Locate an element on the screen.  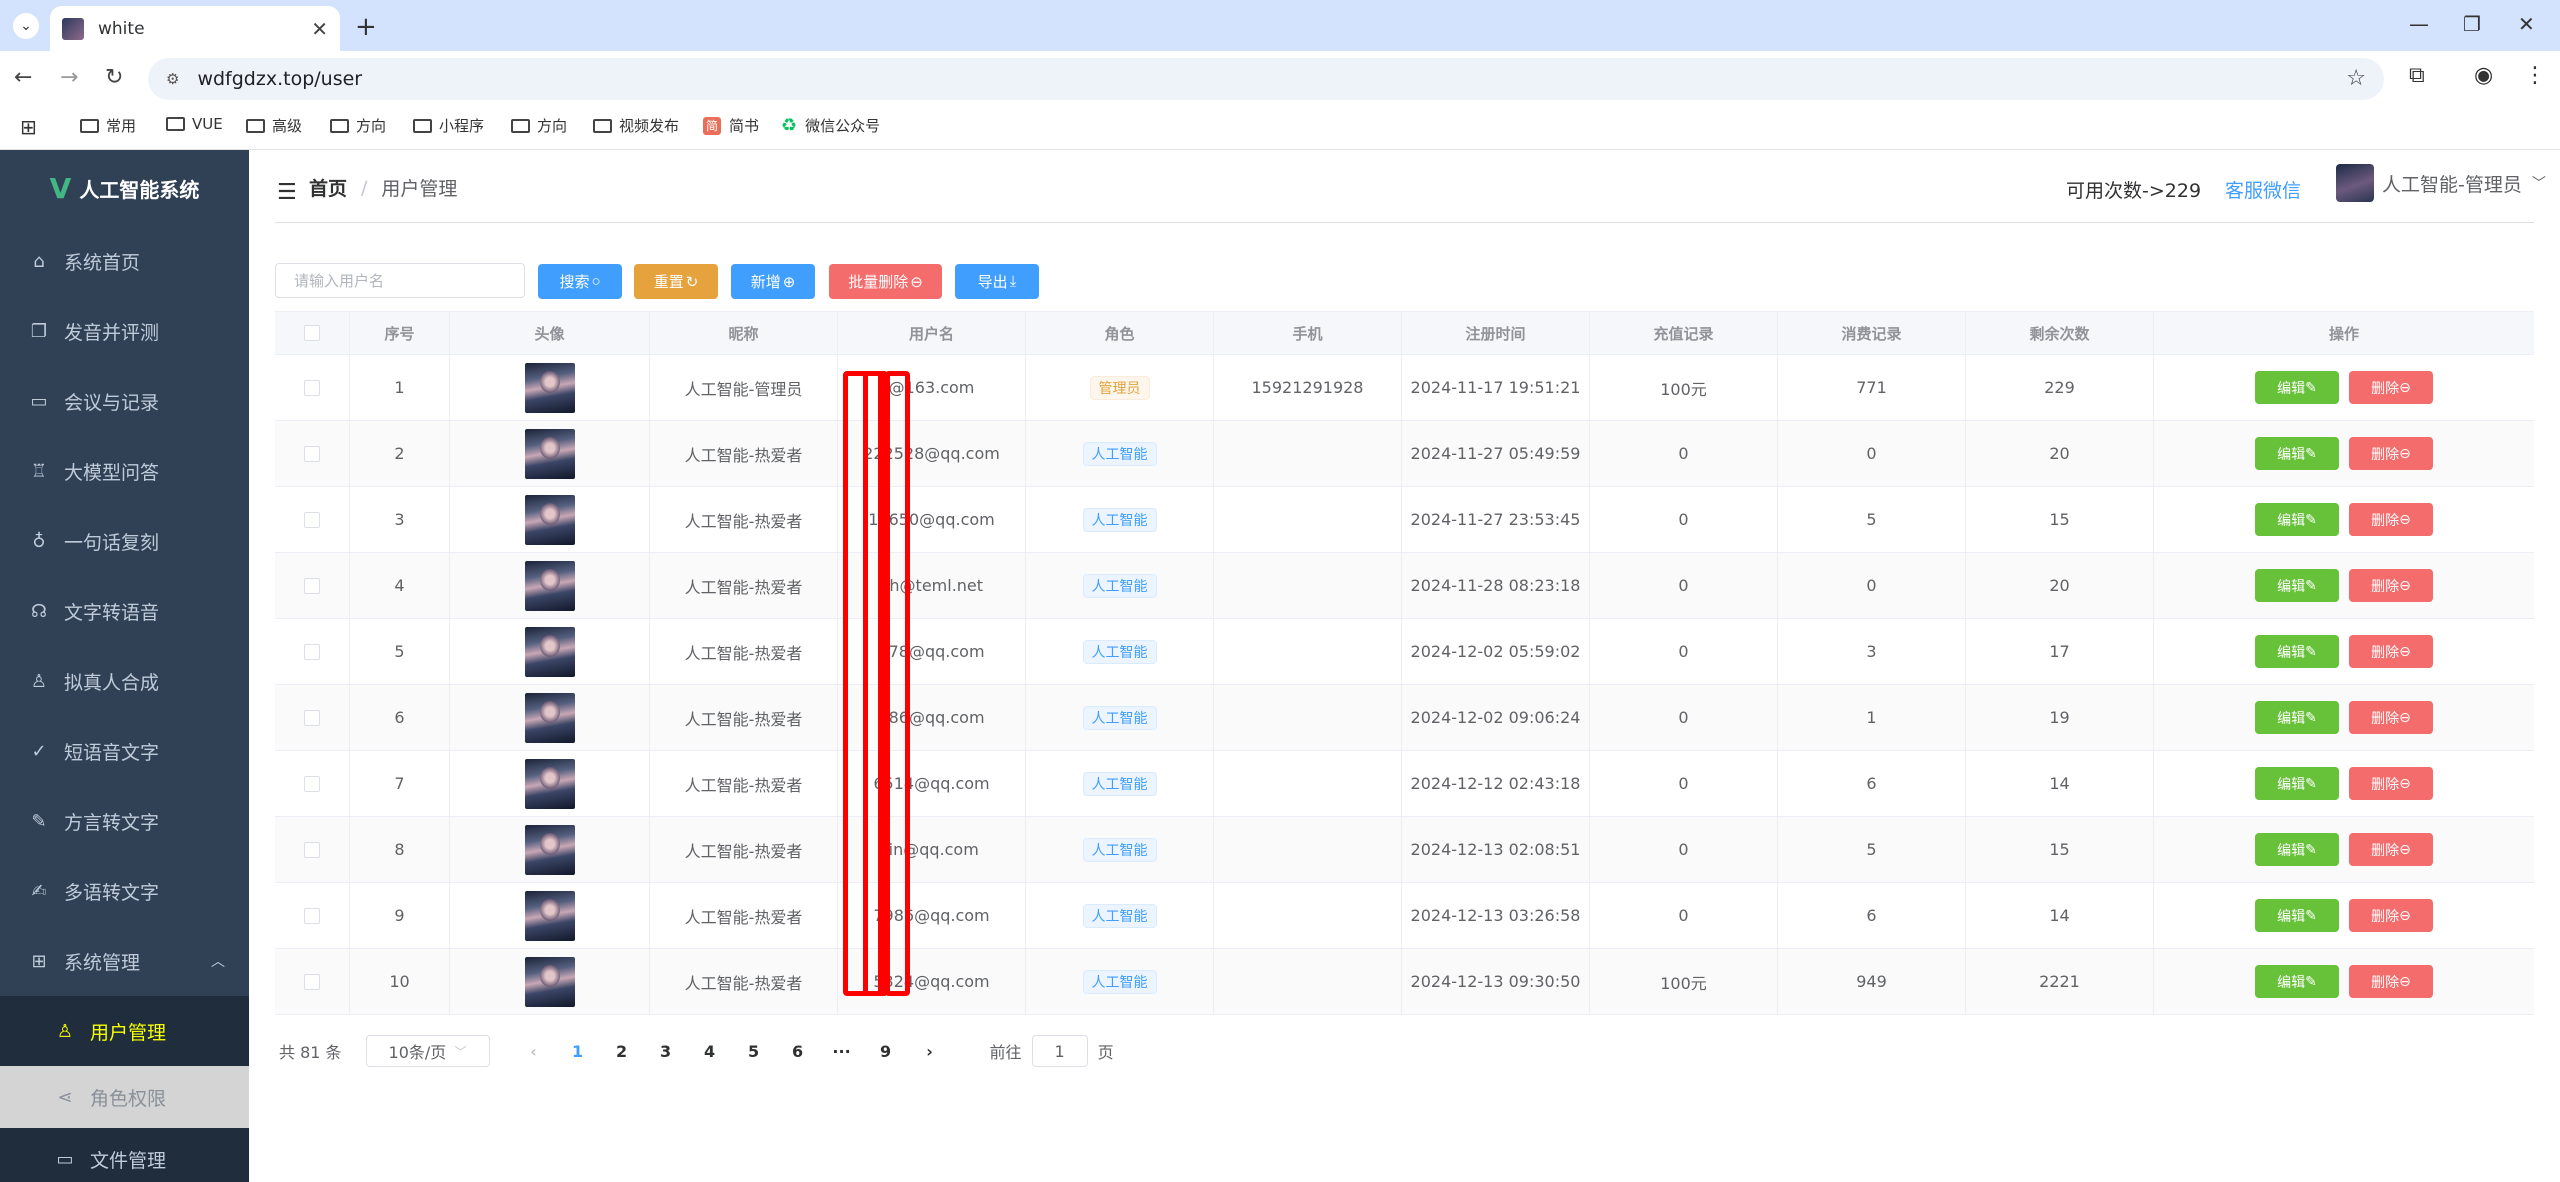
sidebar-item-human-synthesis: ♙ 拟真人合成 is located at coordinates (124, 681).